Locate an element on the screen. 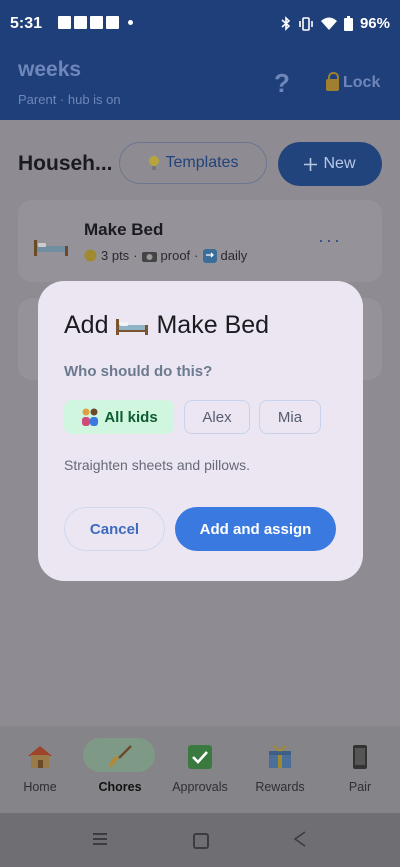  dialog-title-prefix: Add is located at coordinates (86, 325).